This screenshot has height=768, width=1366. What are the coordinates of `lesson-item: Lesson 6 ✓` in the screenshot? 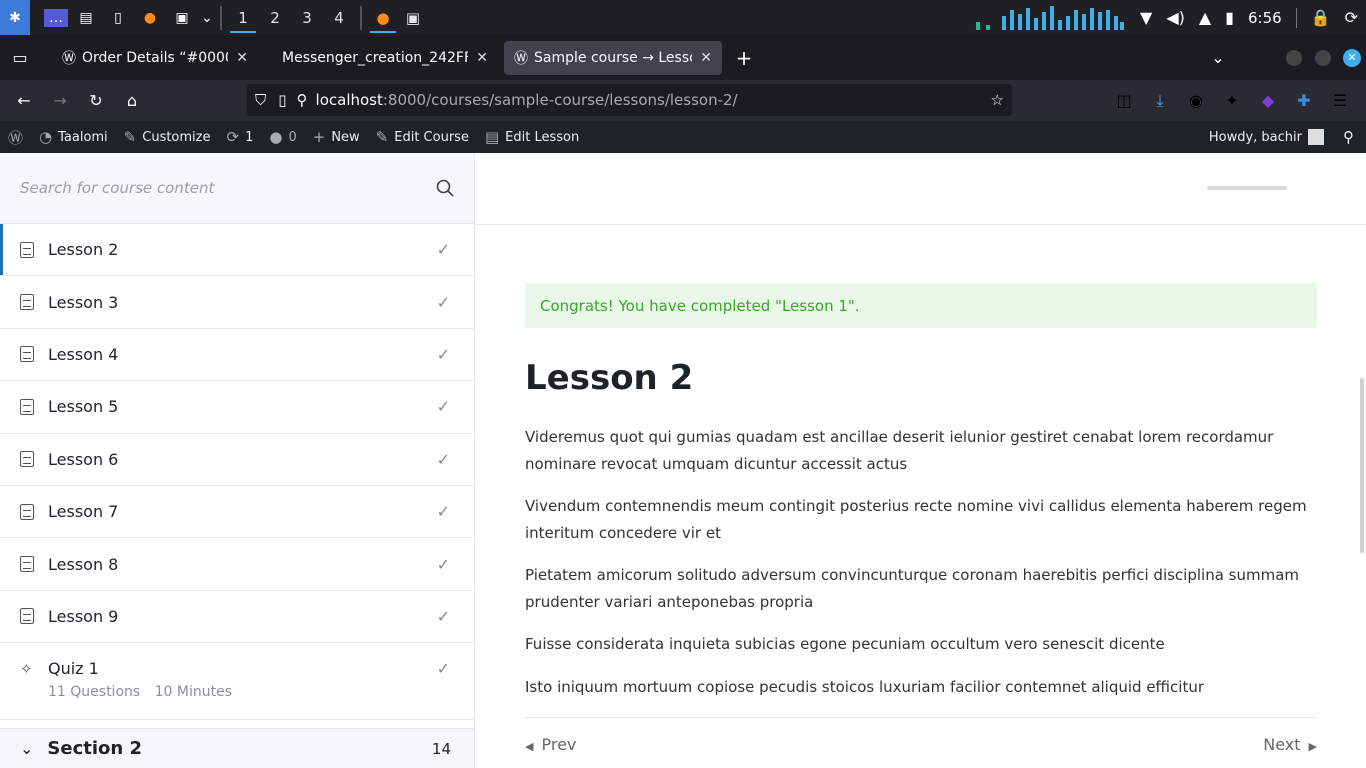 It's located at (237, 460).